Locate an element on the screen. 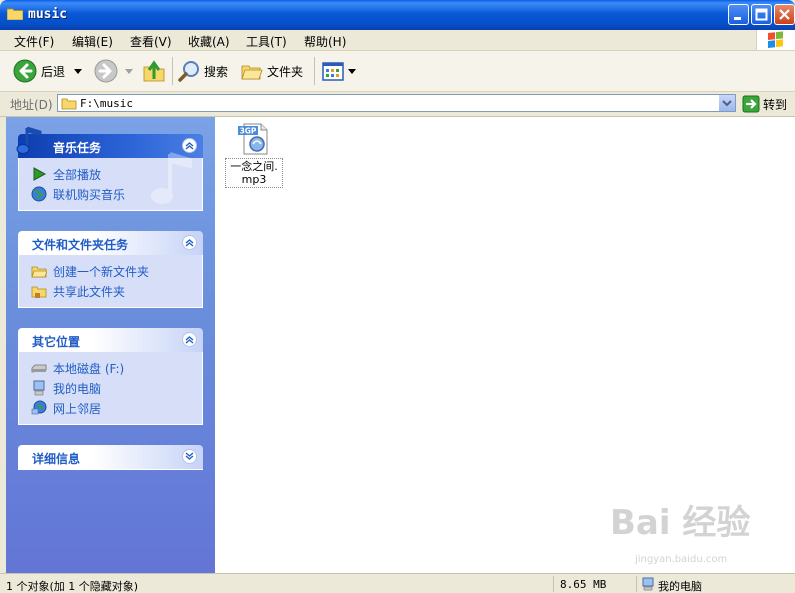 The image size is (795, 593). music-tasks-panel: 音乐任务 全部播放 联机购买音乐 is located at coordinates (109, 168).